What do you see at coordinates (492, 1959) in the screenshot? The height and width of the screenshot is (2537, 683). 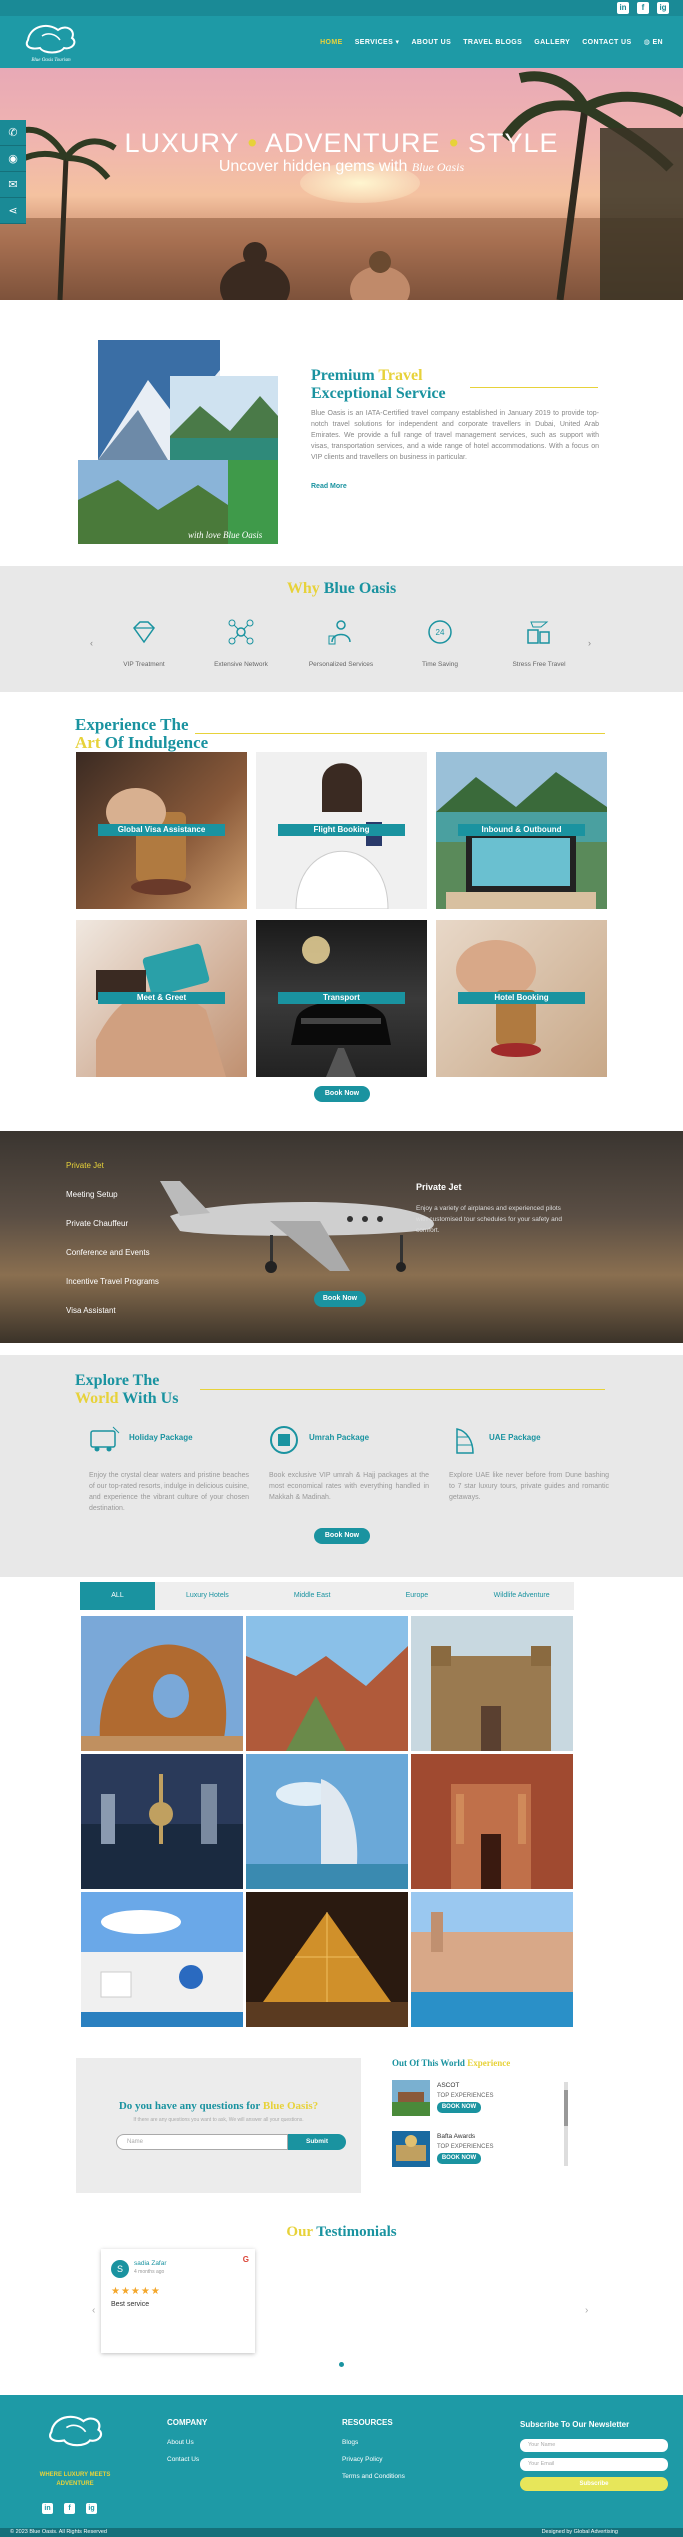 I see `gallery-image-coastal-town` at bounding box center [492, 1959].